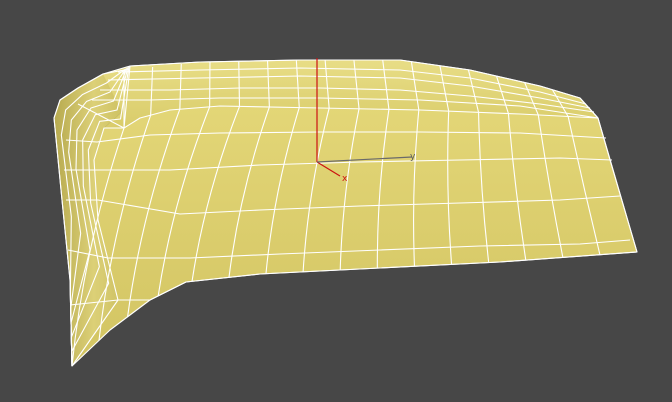 This screenshot has height=402, width=672. I want to click on gizmo-y-label: y, so click(413, 157).